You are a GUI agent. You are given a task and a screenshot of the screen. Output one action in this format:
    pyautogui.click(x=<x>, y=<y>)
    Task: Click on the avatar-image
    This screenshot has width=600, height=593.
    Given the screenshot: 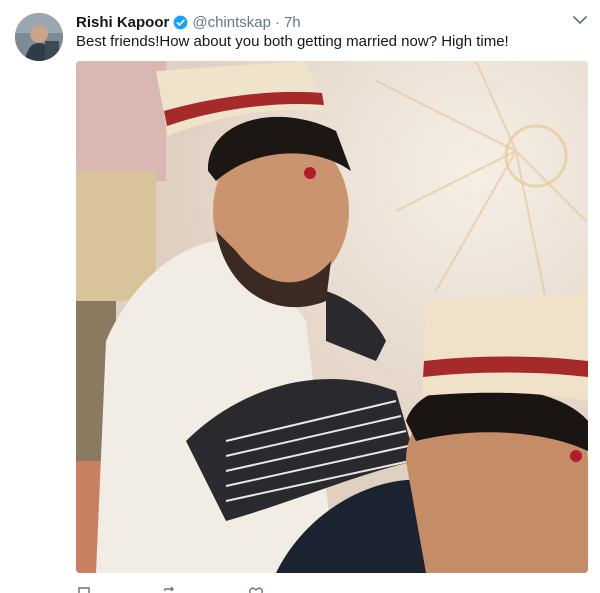 What is the action you would take?
    pyautogui.click(x=39, y=37)
    